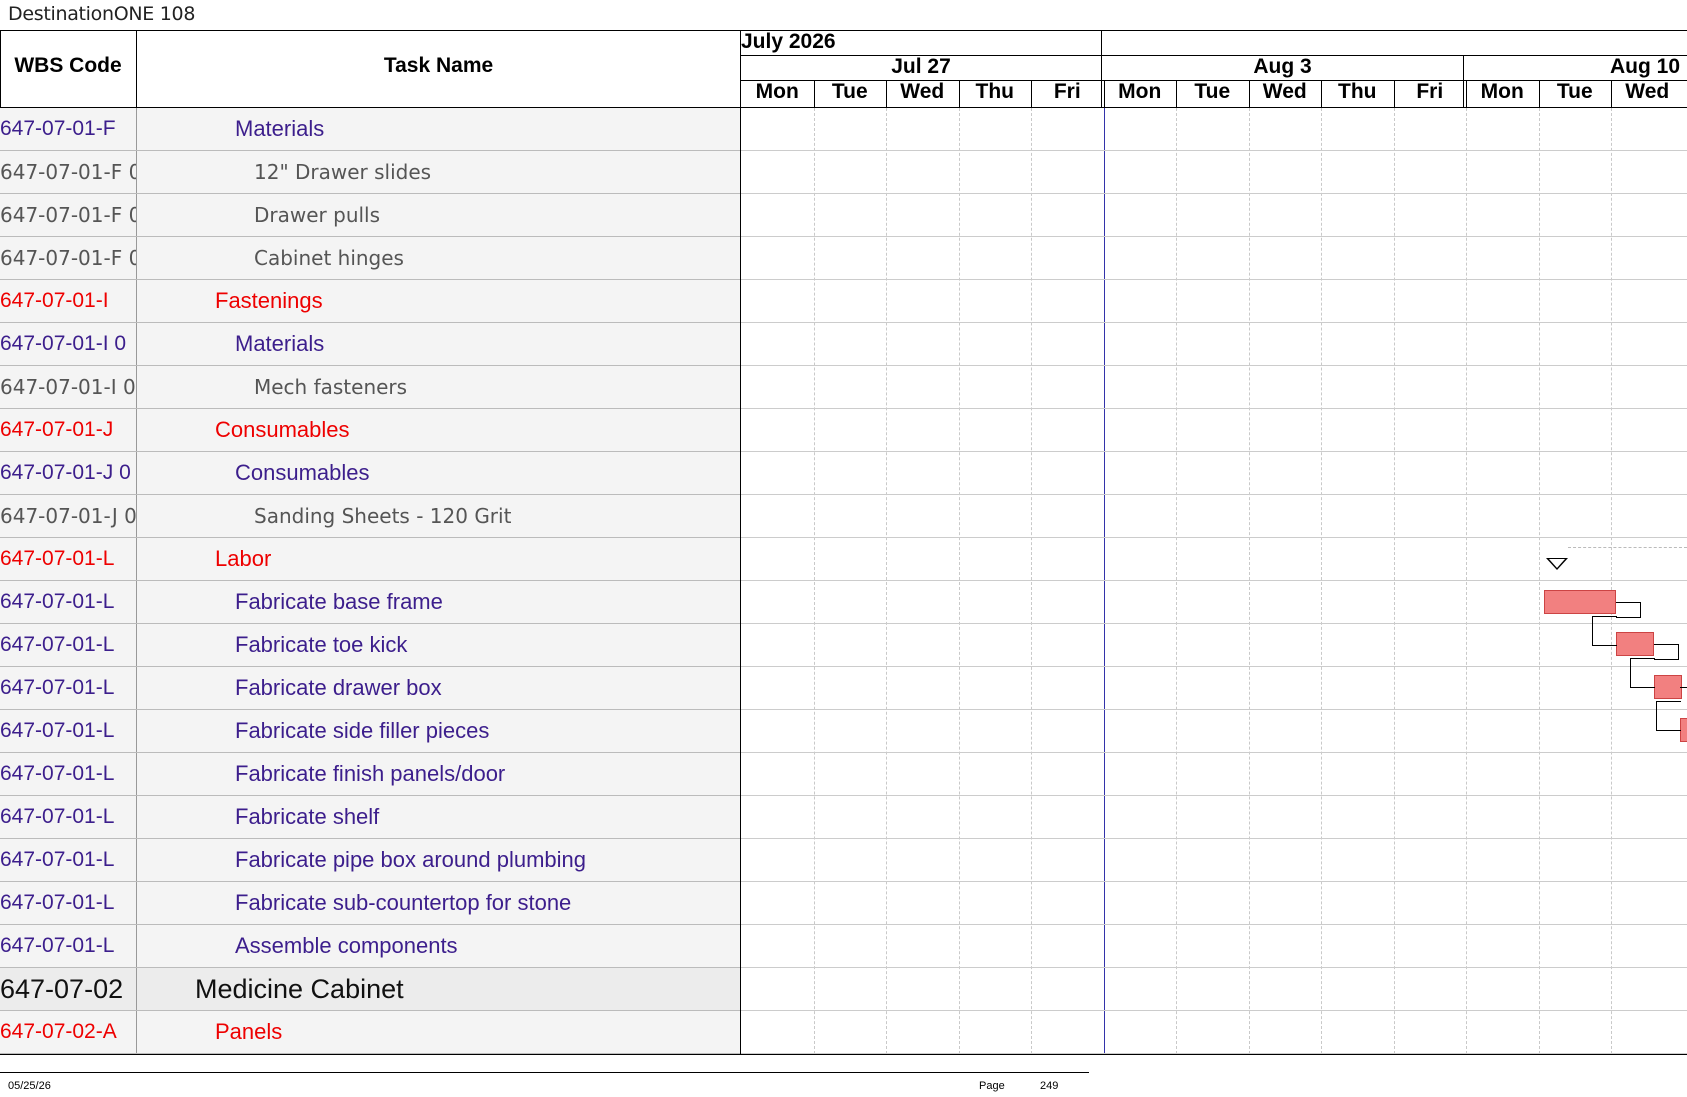  What do you see at coordinates (29, 1086) in the screenshot?
I see `footer-date: 05/25/26` at bounding box center [29, 1086].